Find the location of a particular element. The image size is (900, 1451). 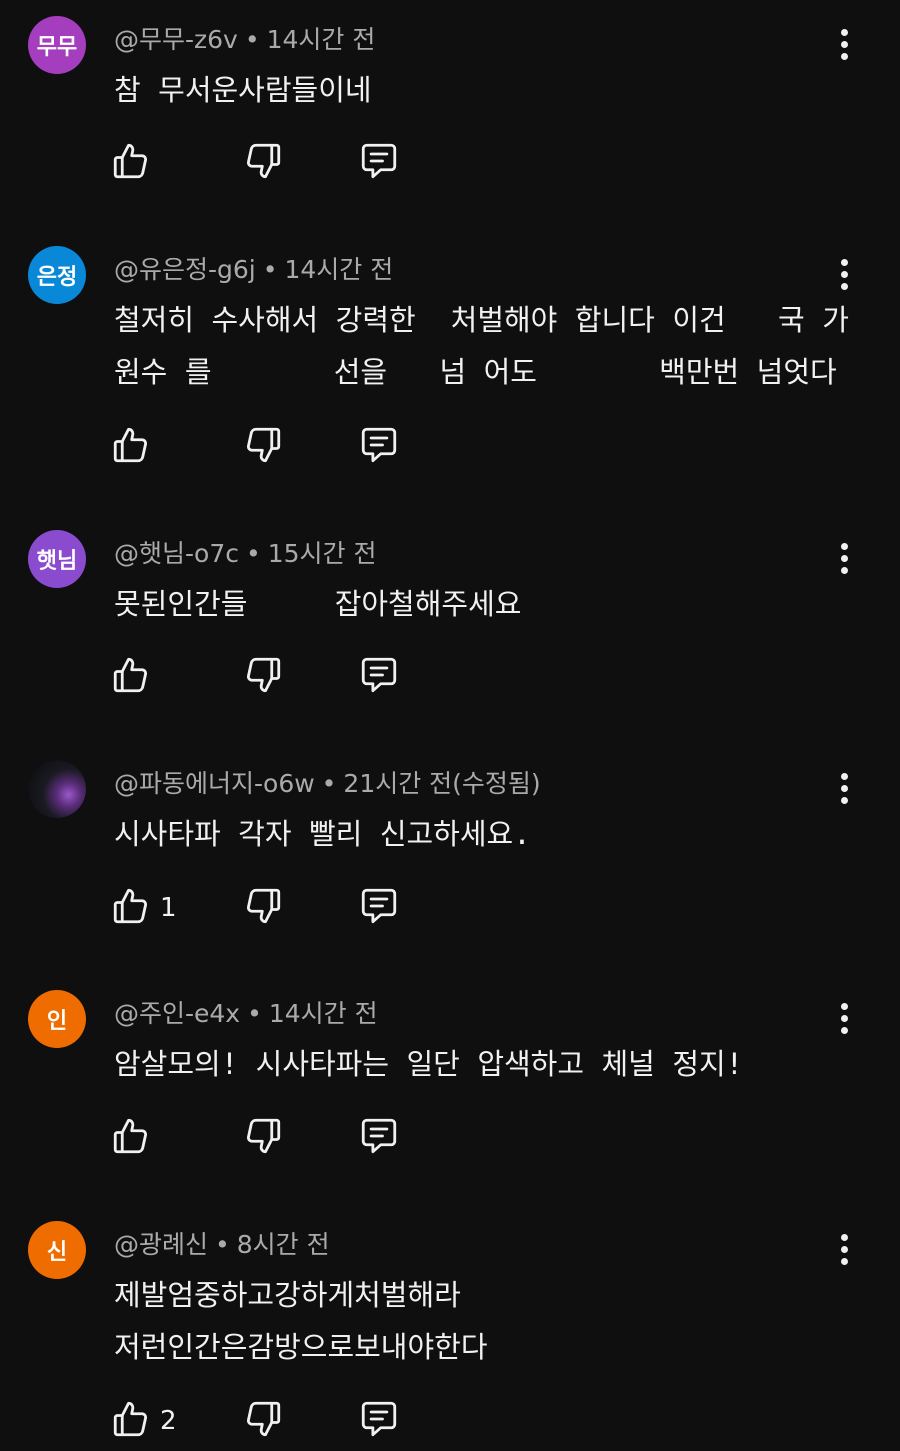

avatar-initials: 은정 is located at coordinates (57, 277).